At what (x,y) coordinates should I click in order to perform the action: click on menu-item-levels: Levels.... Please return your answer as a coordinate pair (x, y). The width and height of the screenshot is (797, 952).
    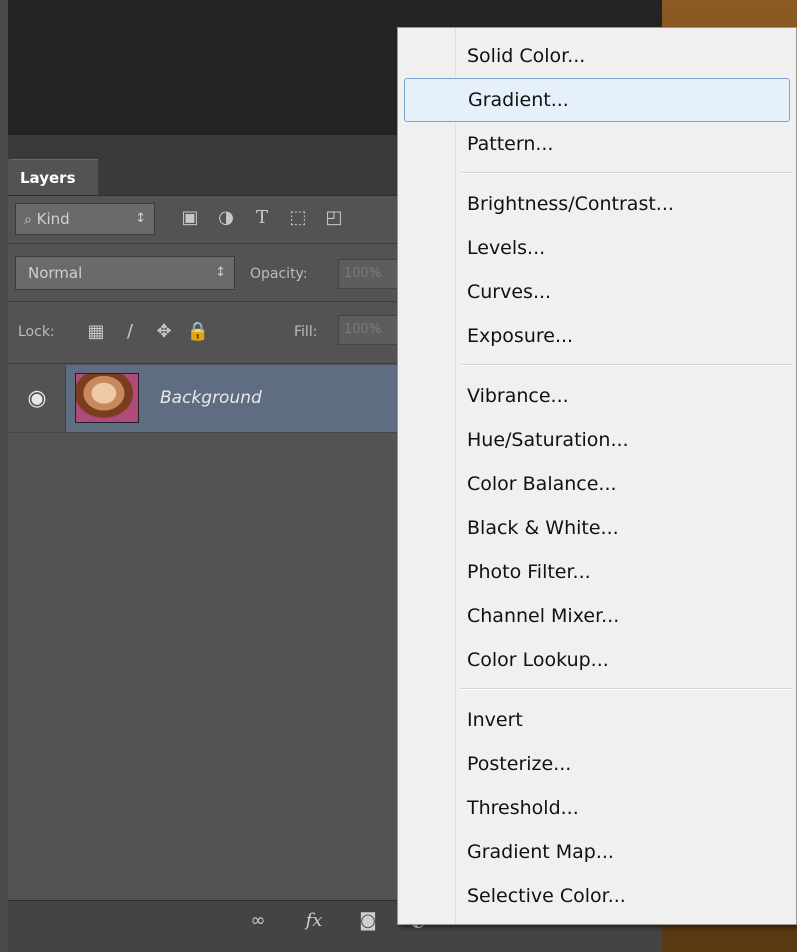
    Looking at the image, I should click on (597, 248).